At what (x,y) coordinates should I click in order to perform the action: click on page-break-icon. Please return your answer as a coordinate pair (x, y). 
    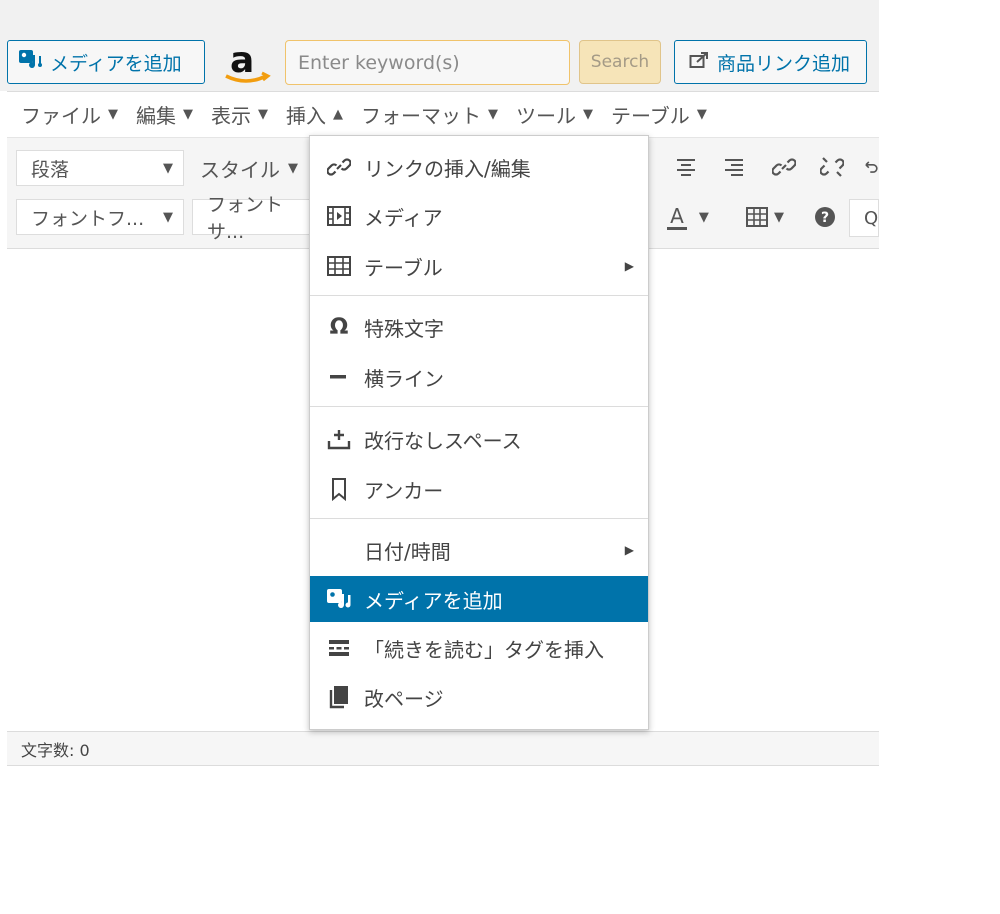
    Looking at the image, I should click on (339, 697).